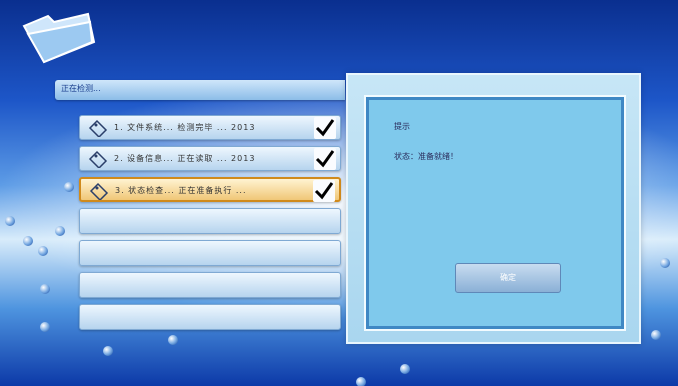 The height and width of the screenshot is (386, 678). I want to click on list-item: 1. 文件系统... 检测完毕 ... 2013, so click(210, 127).